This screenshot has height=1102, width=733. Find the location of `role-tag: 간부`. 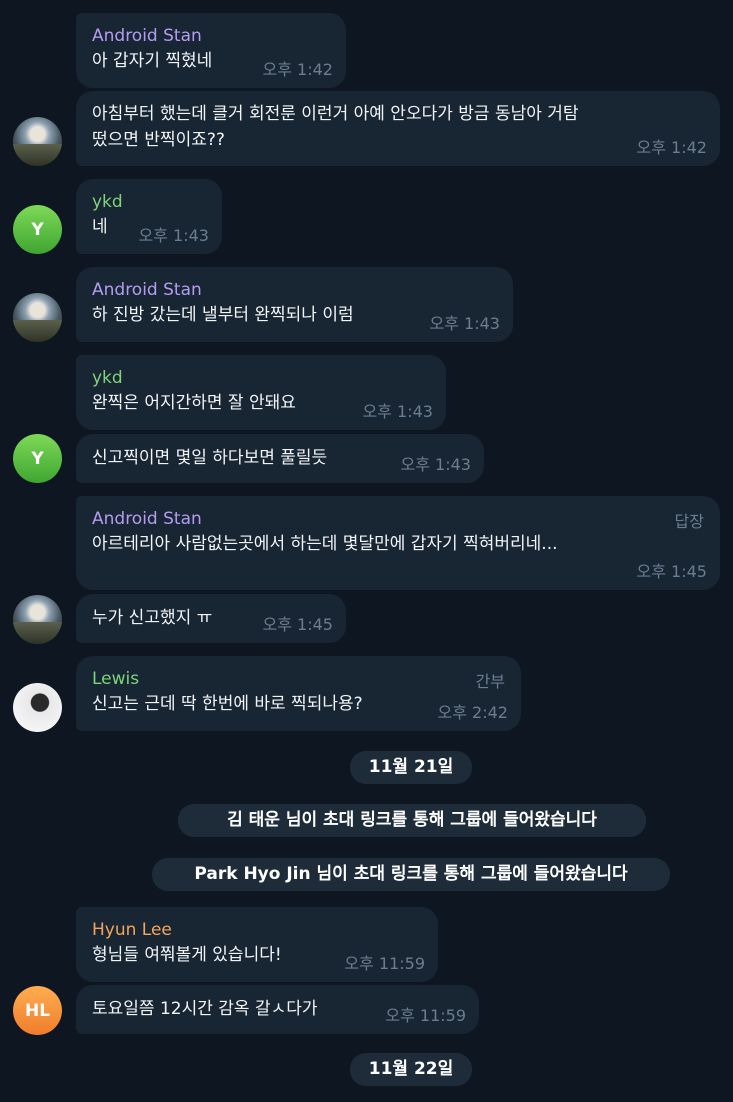

role-tag: 간부 is located at coordinates (490, 681).